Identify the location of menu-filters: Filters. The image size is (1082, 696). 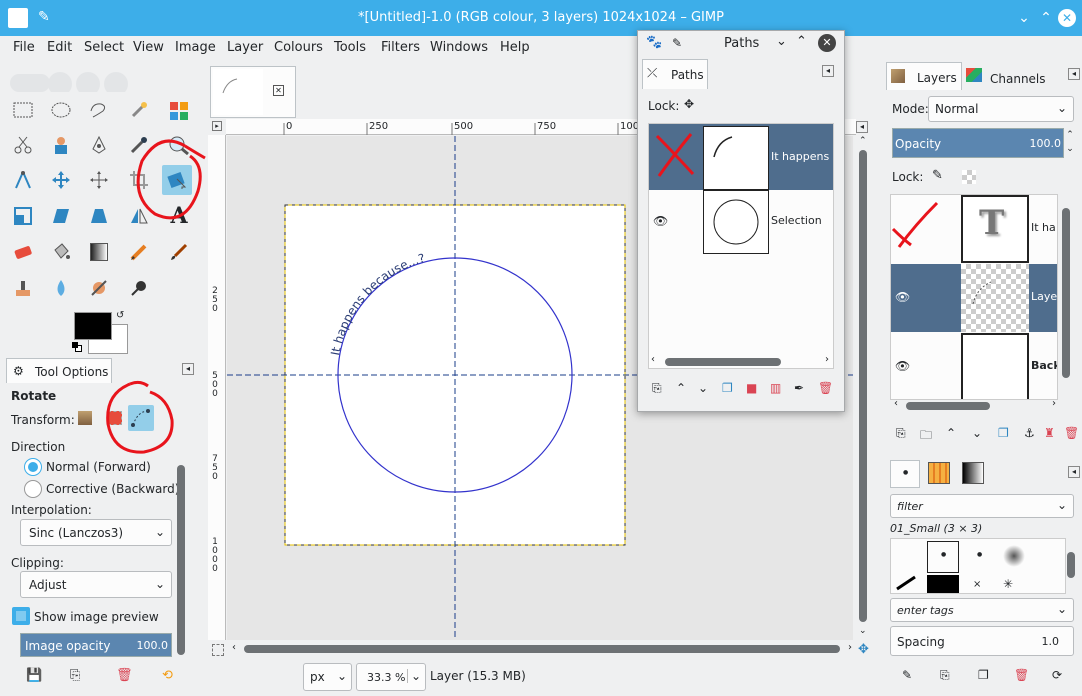
(400, 47).